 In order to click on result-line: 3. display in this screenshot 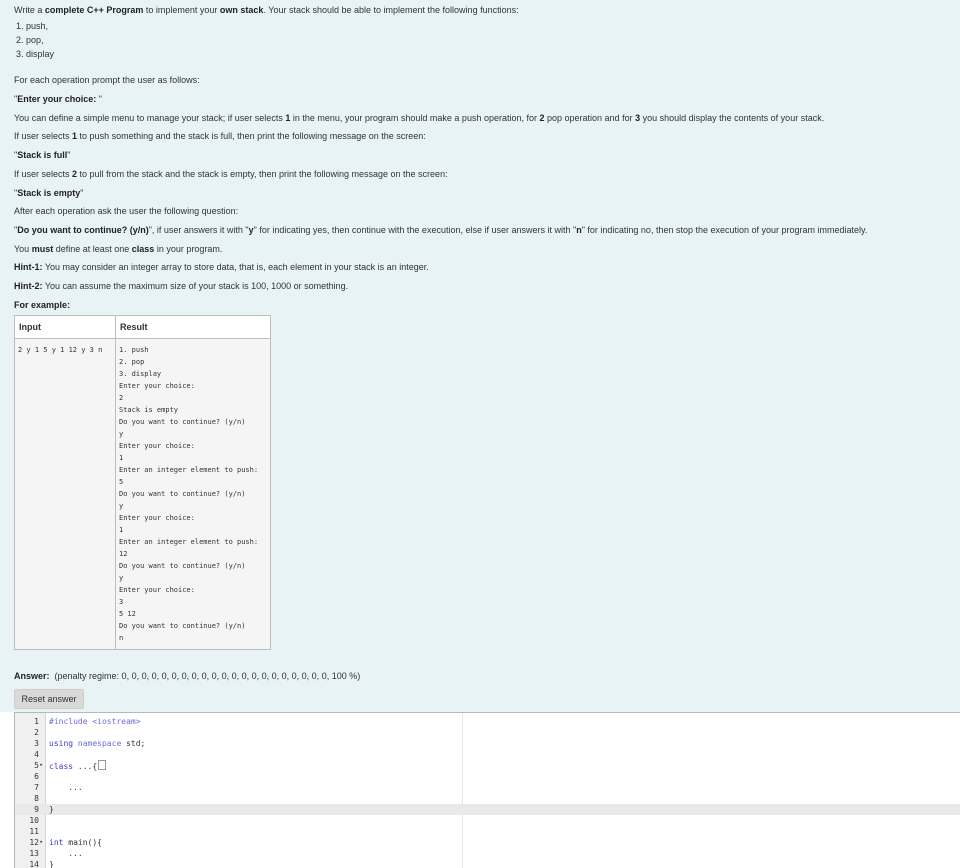, I will do `click(140, 374)`.